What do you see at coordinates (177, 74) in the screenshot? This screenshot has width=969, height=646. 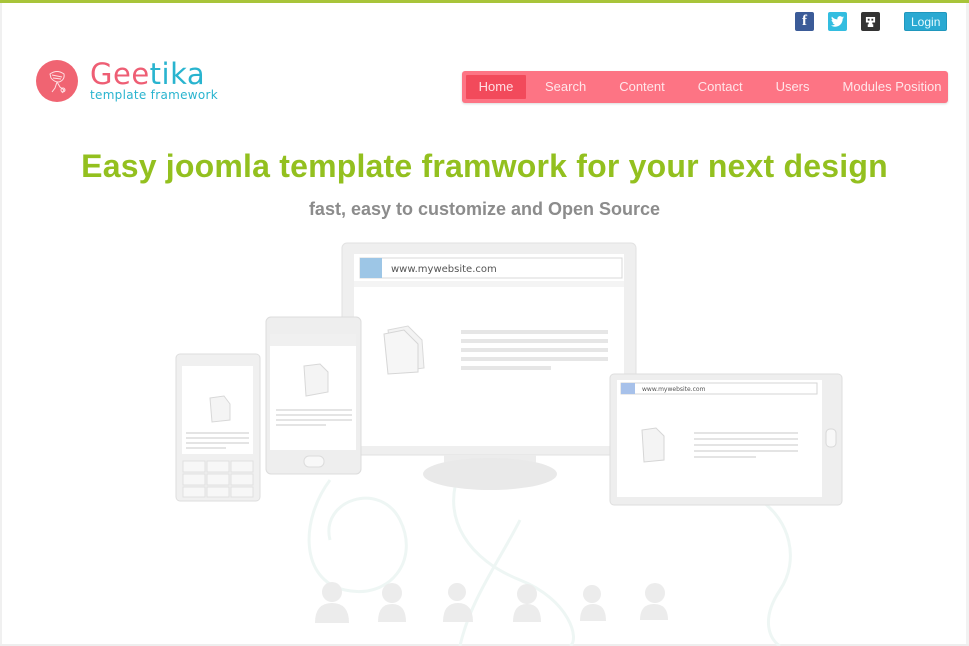 I see `logo-name-accent: tika` at bounding box center [177, 74].